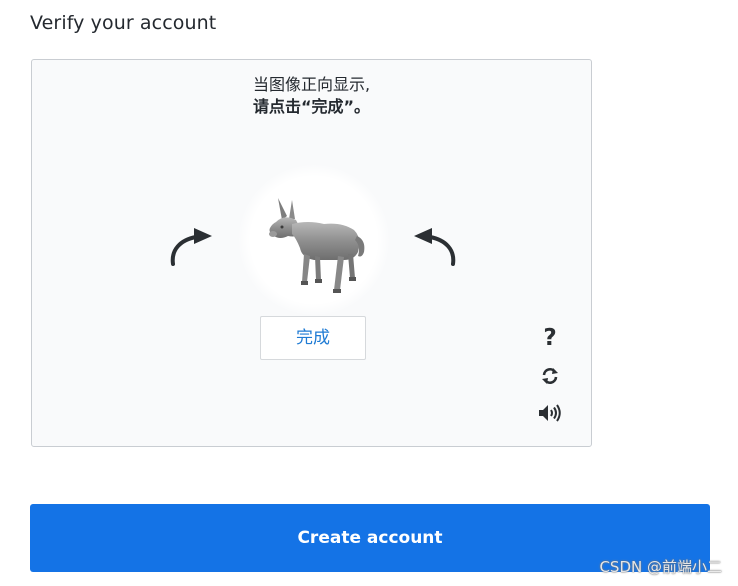 The image size is (738, 586). Describe the element at coordinates (311, 84) in the screenshot. I see `instruction-line-1: 当图像正向显示,` at that location.